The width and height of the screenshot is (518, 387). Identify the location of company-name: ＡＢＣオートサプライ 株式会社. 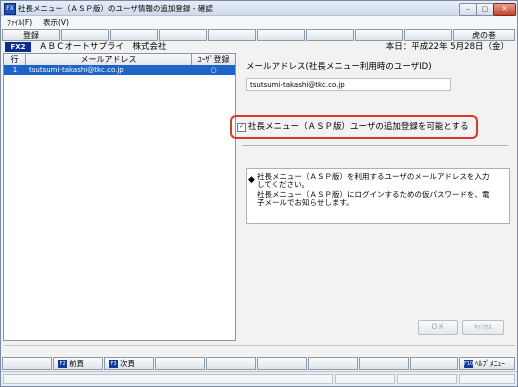
(103, 47).